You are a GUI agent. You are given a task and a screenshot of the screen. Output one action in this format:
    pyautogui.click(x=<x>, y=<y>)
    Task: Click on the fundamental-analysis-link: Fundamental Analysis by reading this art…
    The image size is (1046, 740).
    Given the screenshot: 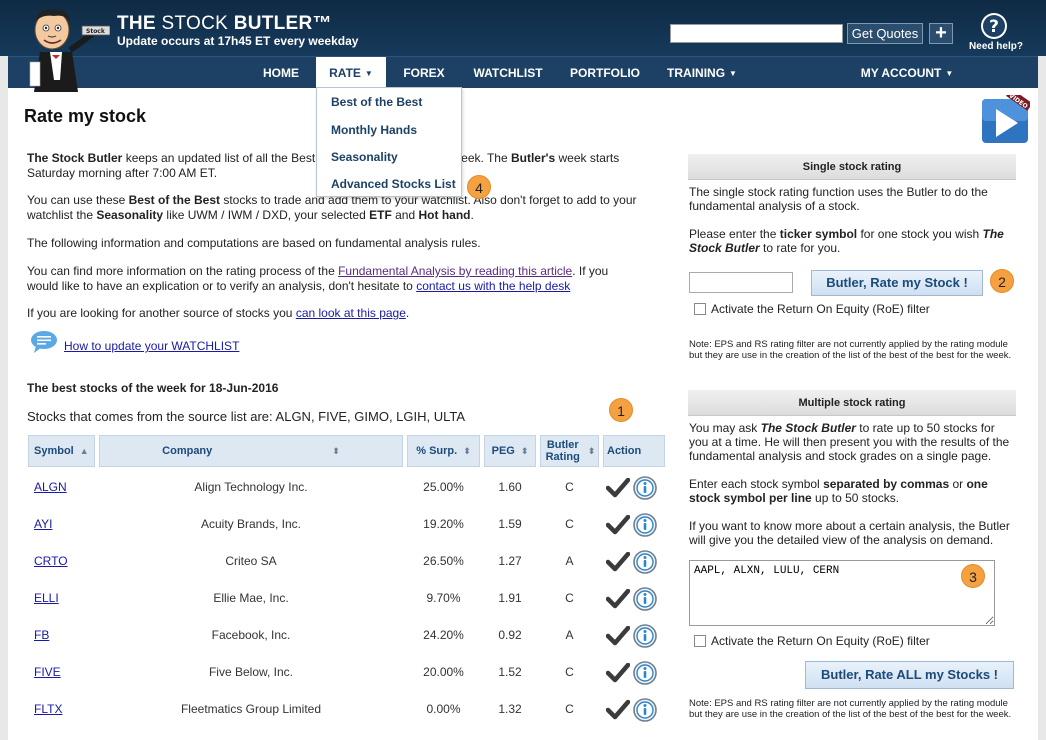 What is the action you would take?
    pyautogui.click(x=455, y=271)
    